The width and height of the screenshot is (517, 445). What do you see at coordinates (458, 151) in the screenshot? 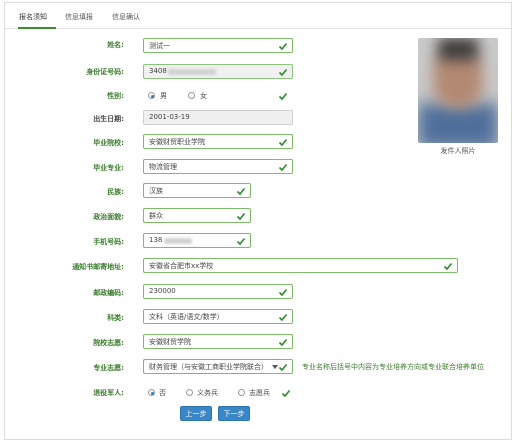
I see `photo-caption: 发件人照片` at bounding box center [458, 151].